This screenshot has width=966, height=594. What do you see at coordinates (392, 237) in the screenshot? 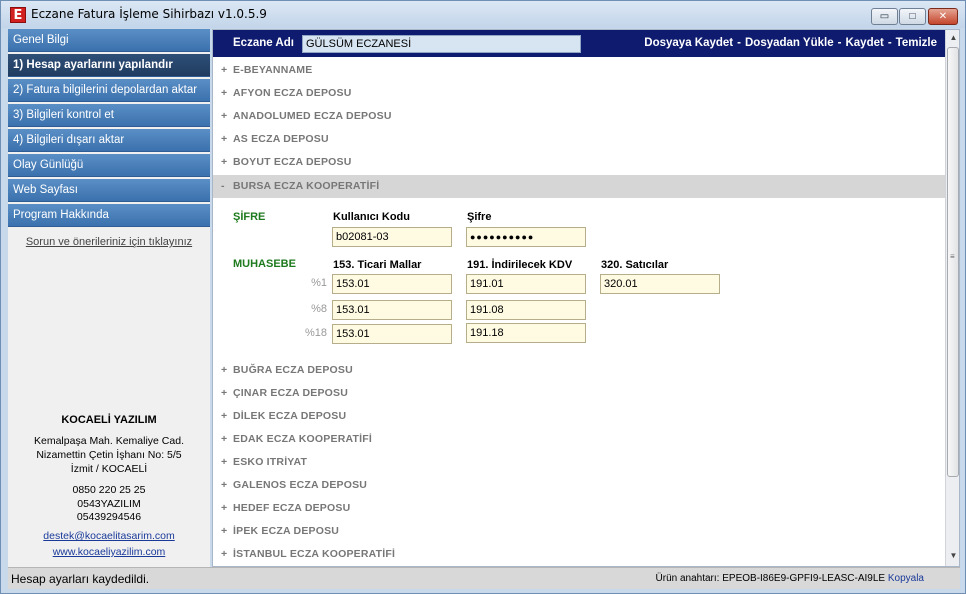
I see `kullanici-kodu-input: b02081-03` at bounding box center [392, 237].